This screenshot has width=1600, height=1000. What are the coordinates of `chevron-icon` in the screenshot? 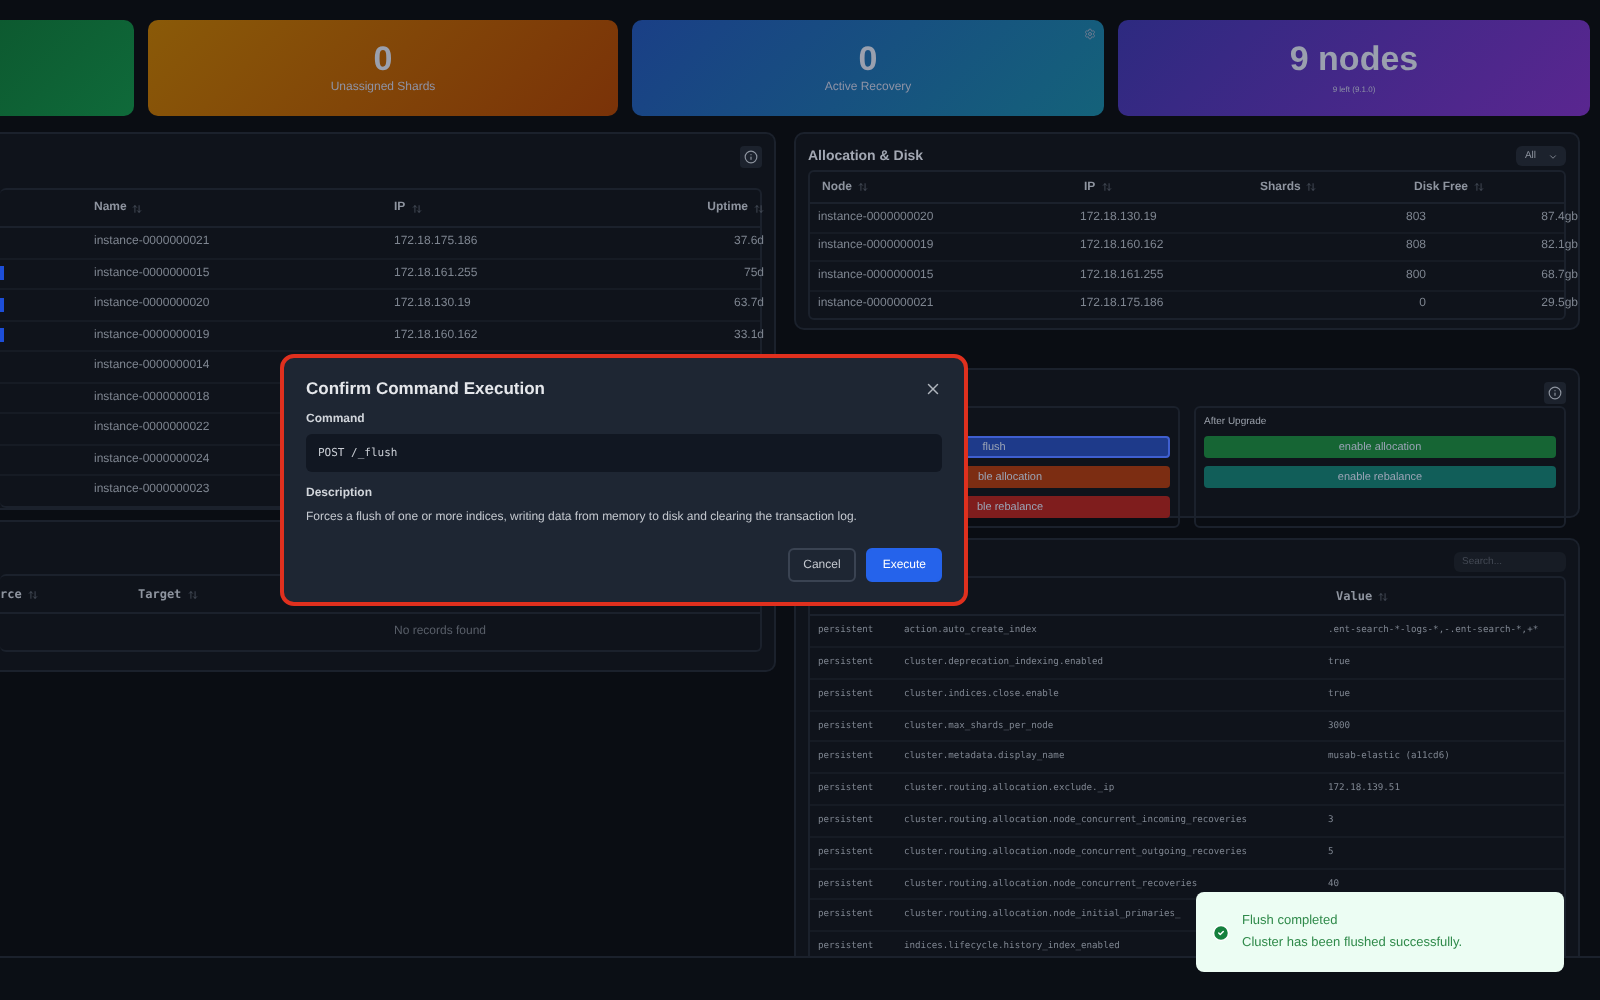 It's located at (1553, 156).